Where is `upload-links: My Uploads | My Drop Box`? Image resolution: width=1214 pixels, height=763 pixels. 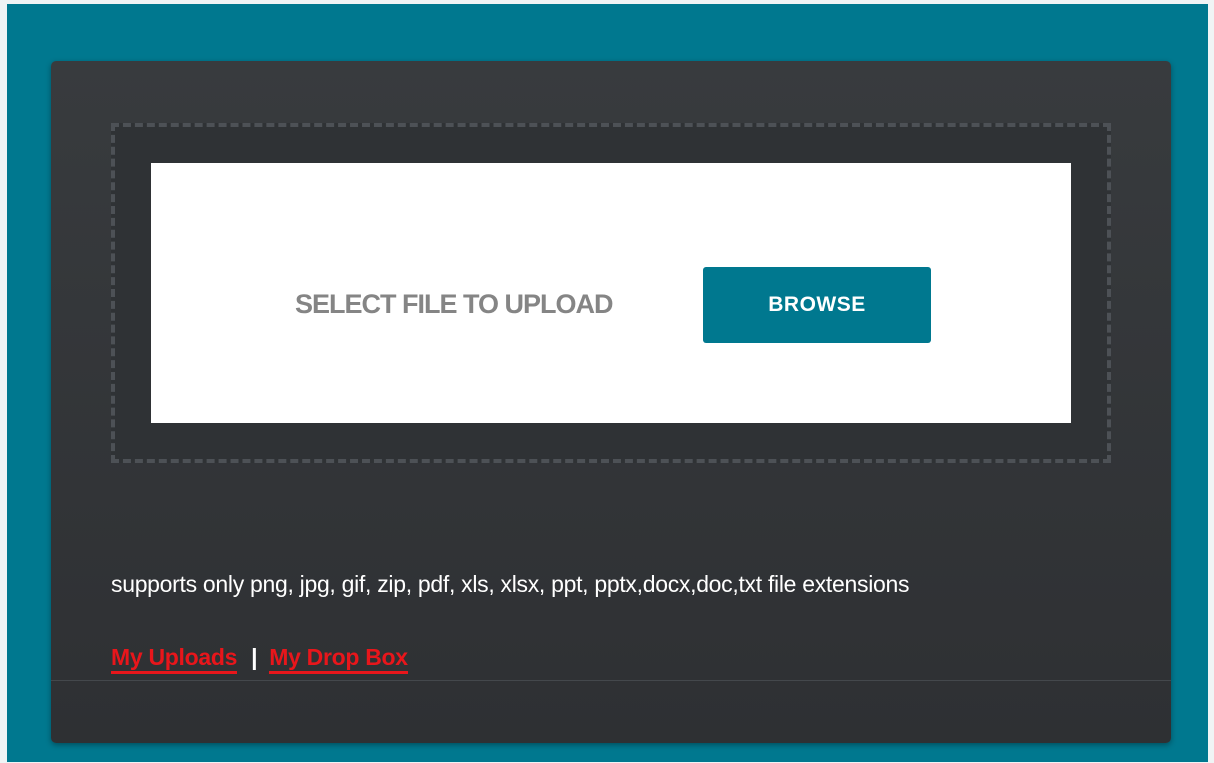
upload-links: My Uploads | My Drop Box is located at coordinates (259, 659).